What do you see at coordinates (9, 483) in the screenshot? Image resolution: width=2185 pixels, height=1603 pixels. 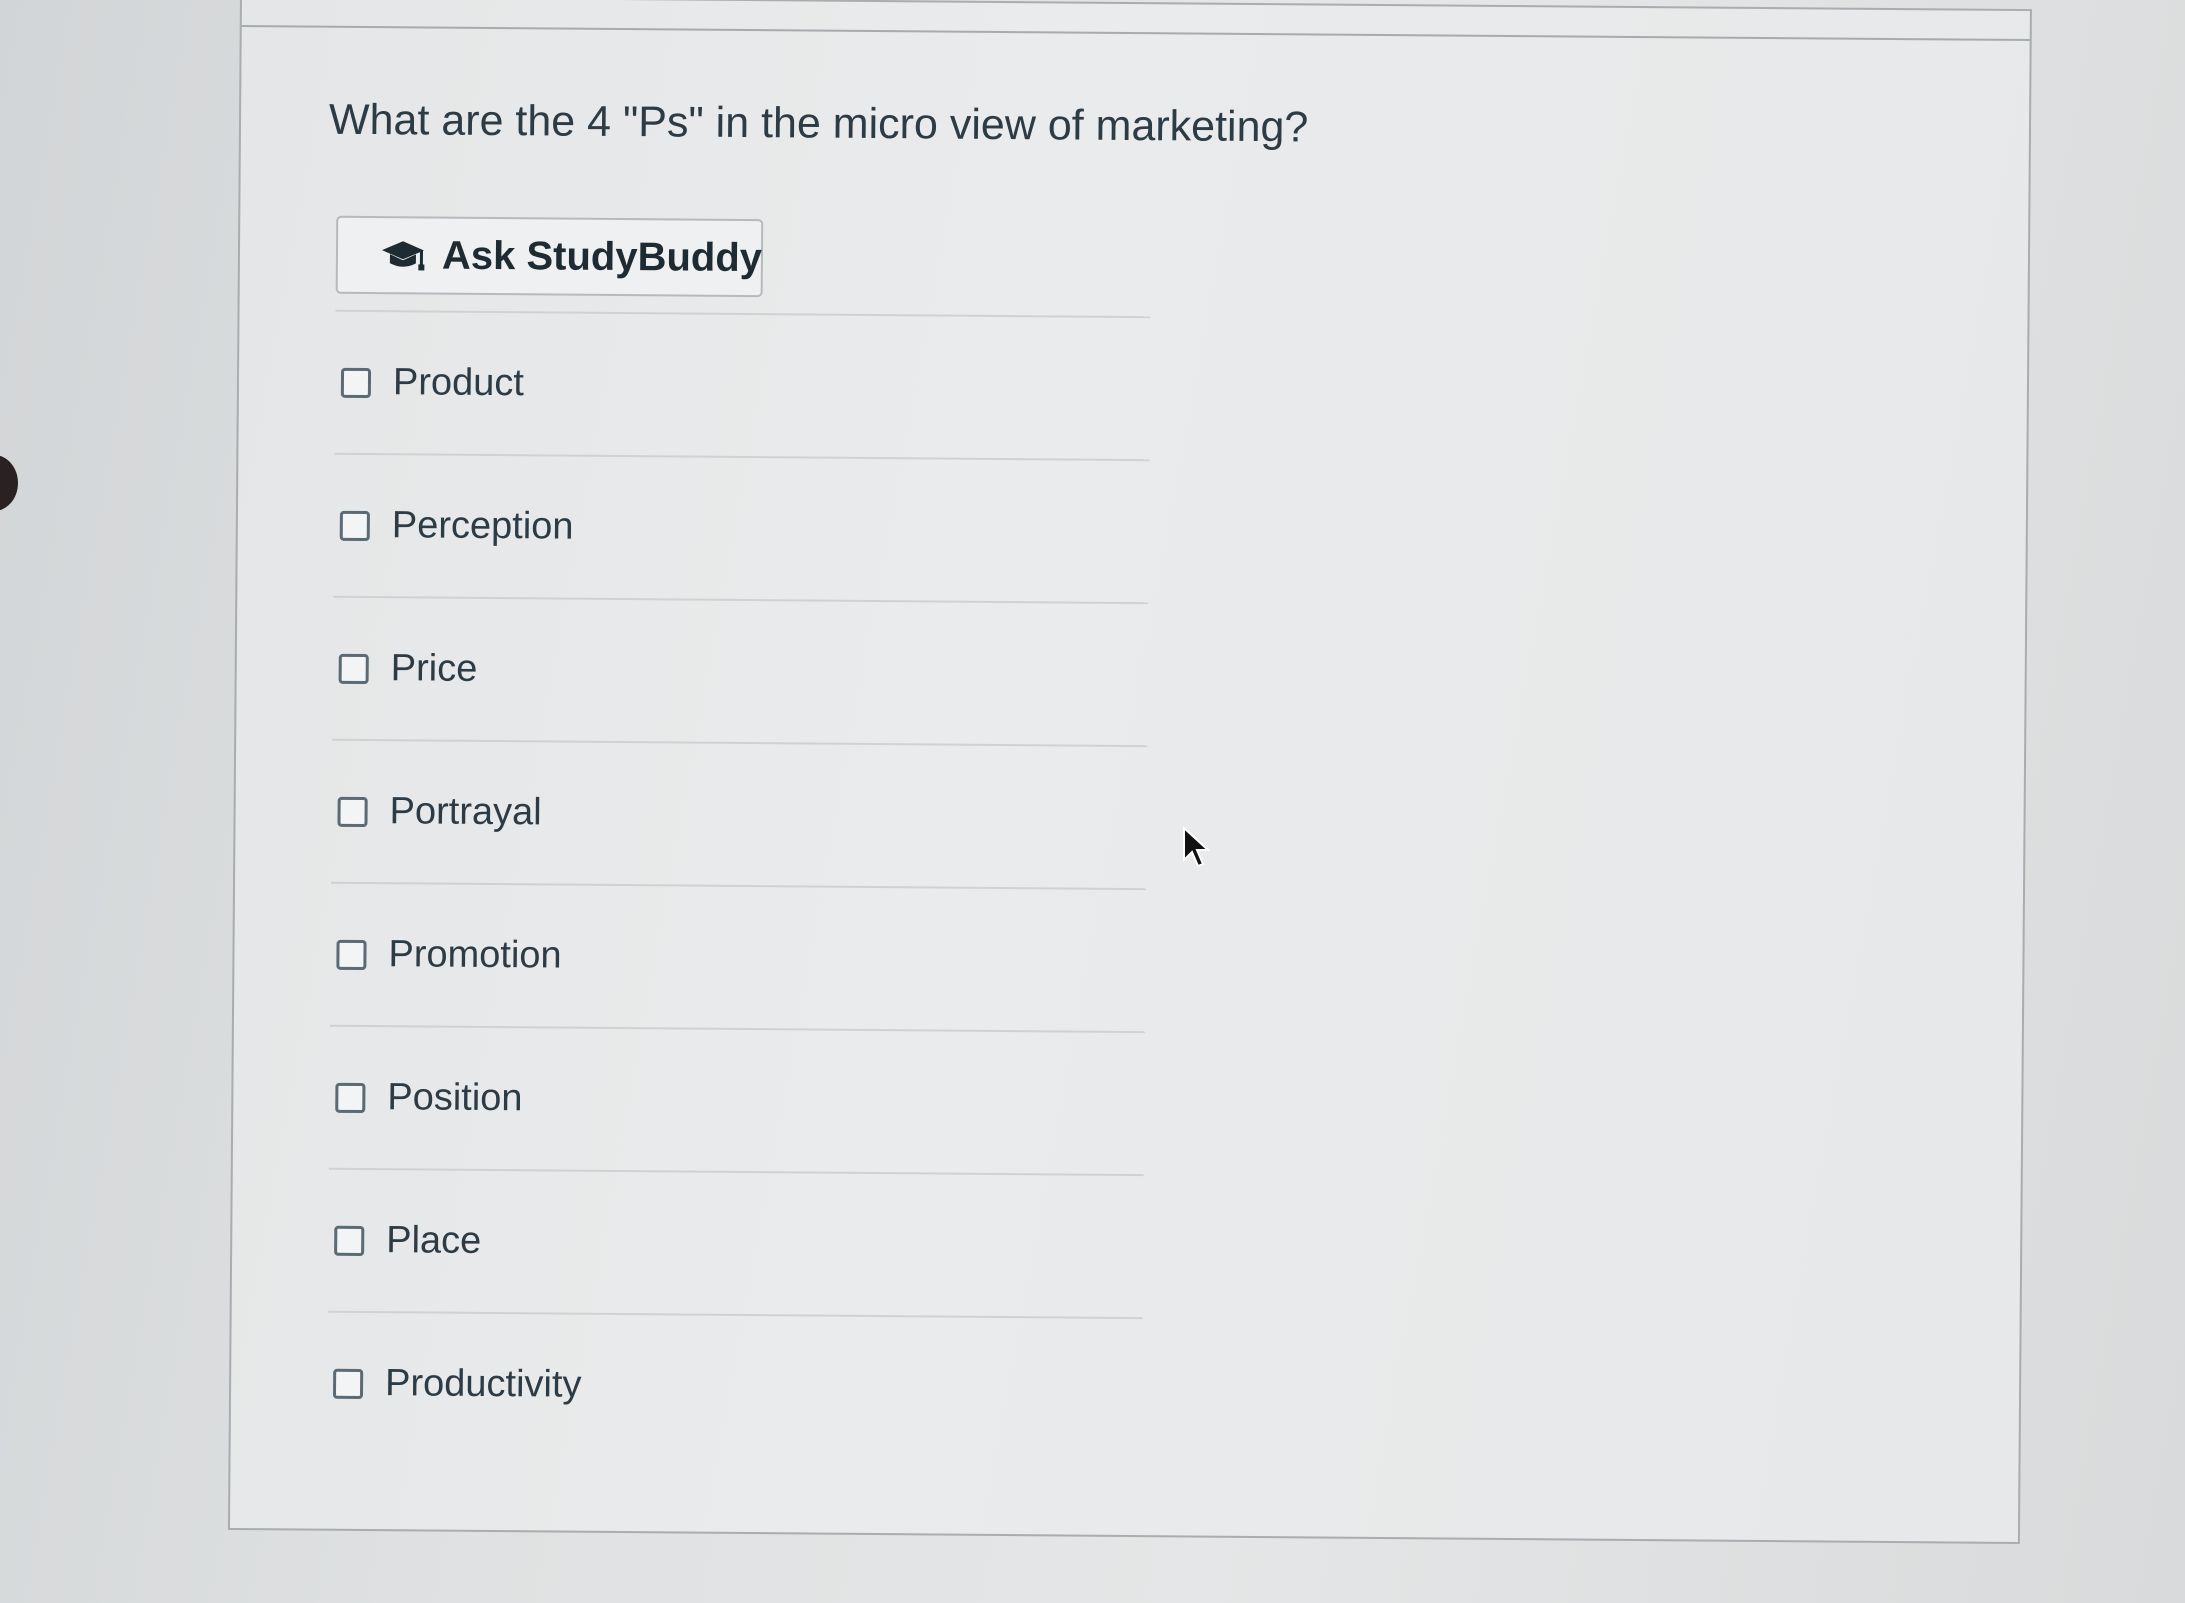 I see `edge-dot` at bounding box center [9, 483].